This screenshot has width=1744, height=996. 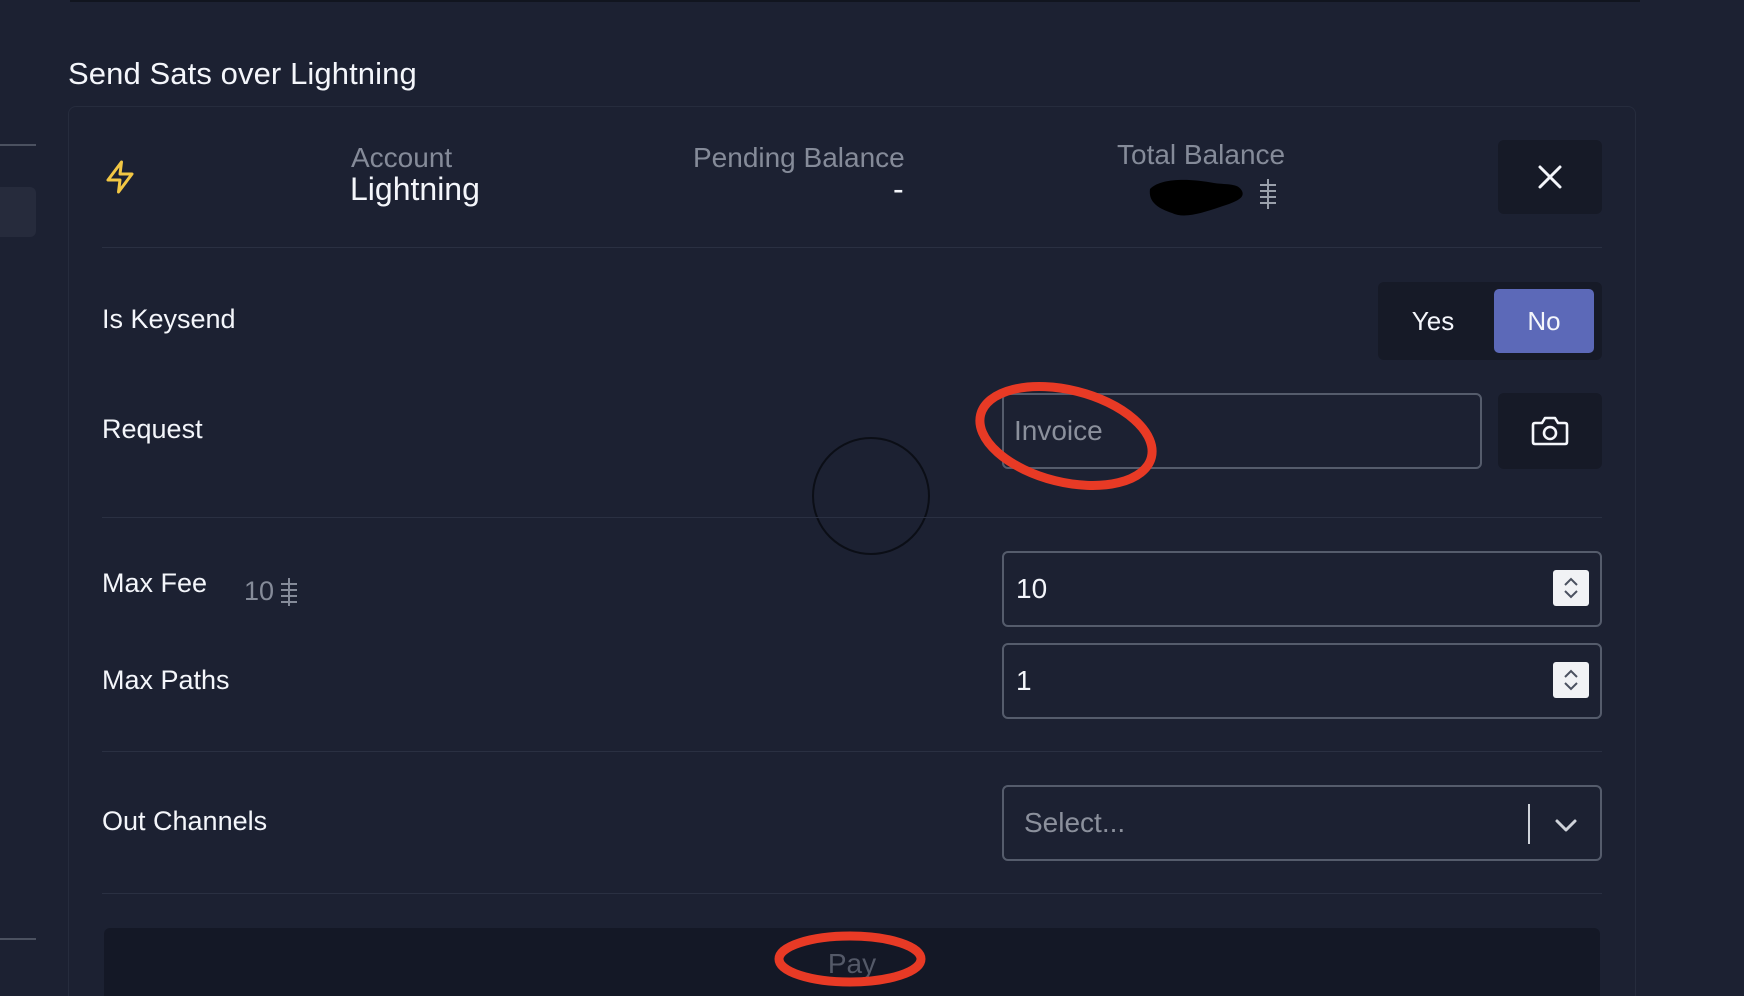 What do you see at coordinates (18, 212) in the screenshot?
I see `sidebar-tab` at bounding box center [18, 212].